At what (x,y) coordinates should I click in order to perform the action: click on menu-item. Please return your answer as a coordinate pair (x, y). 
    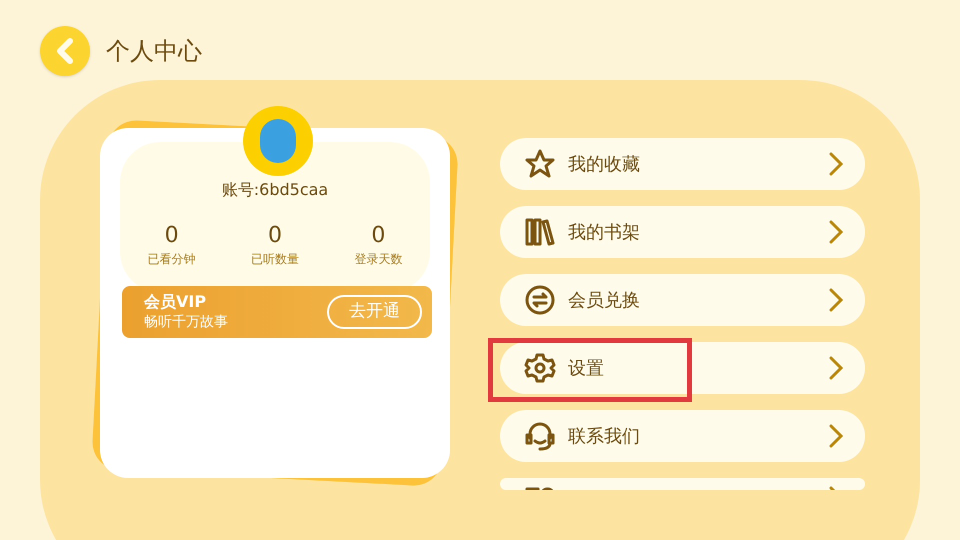
    Looking at the image, I should click on (682, 484).